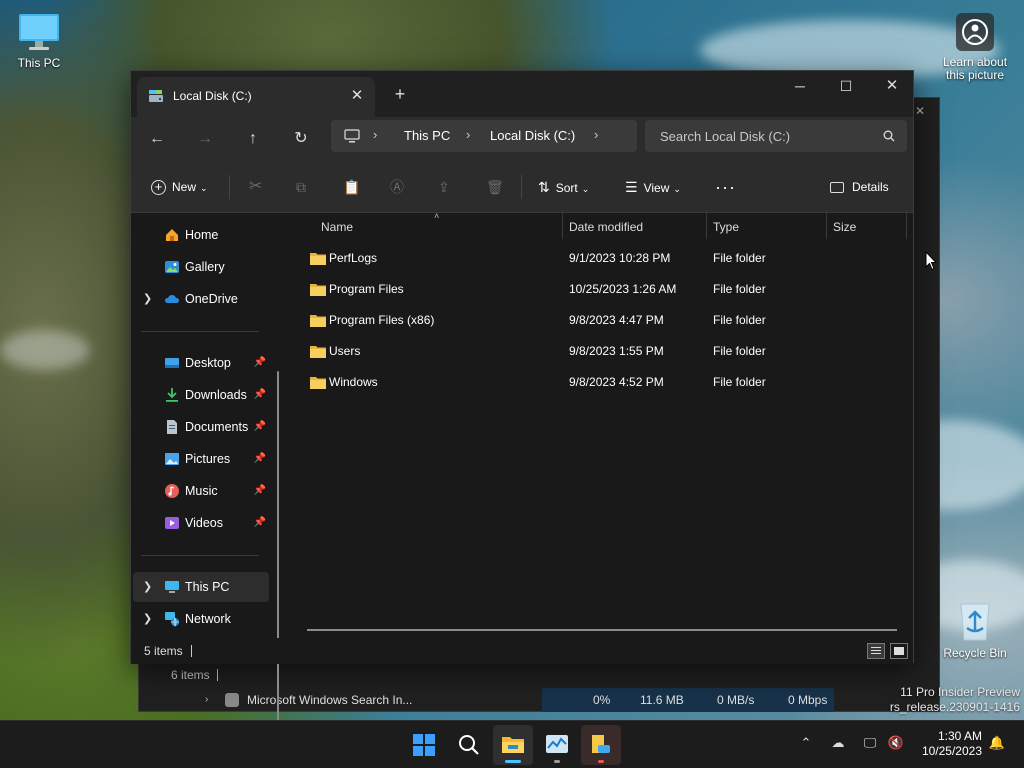 The height and width of the screenshot is (768, 1024). Describe the element at coordinates (357, 96) in the screenshot. I see `close-tab-icon: ✕` at that location.